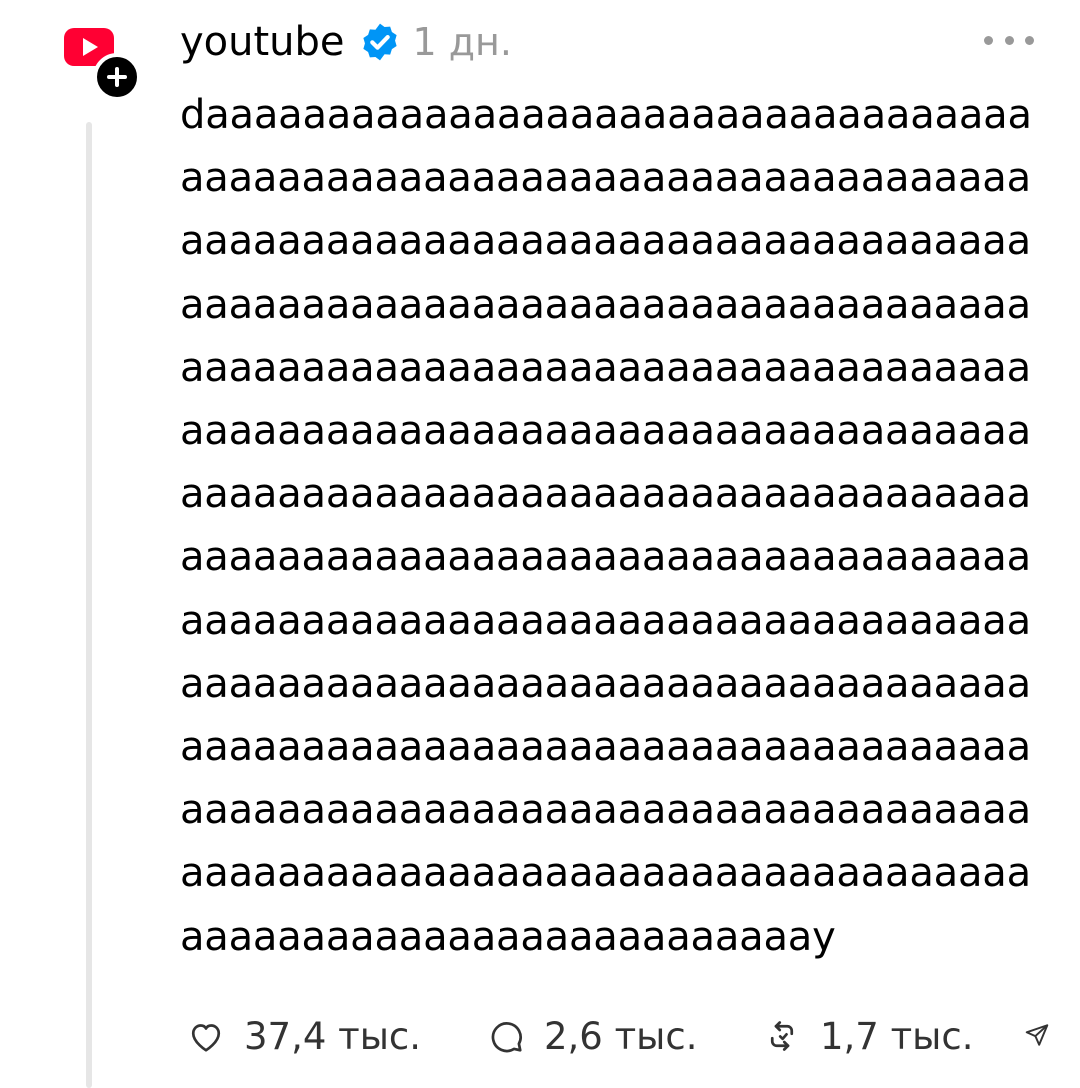 This screenshot has height=1088, width=1080. I want to click on repost-button: 1,7 тыс., so click(884, 1036).